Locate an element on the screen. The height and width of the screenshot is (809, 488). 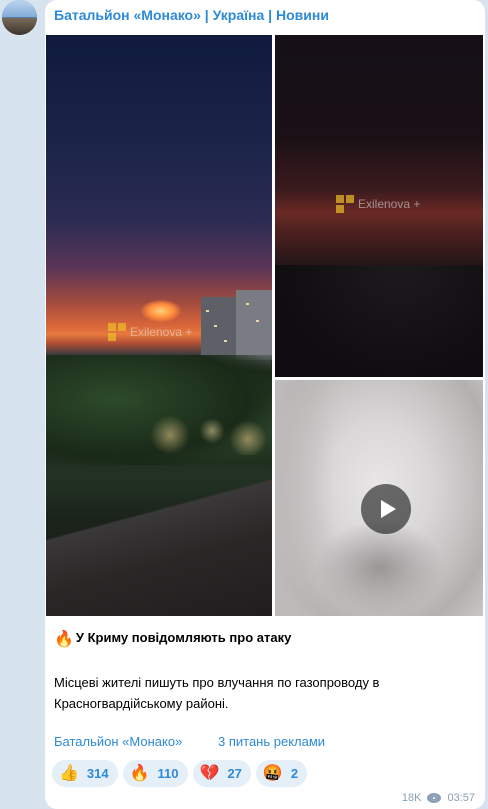
reaction-heart-break: 💔 27 is located at coordinates (221, 773).